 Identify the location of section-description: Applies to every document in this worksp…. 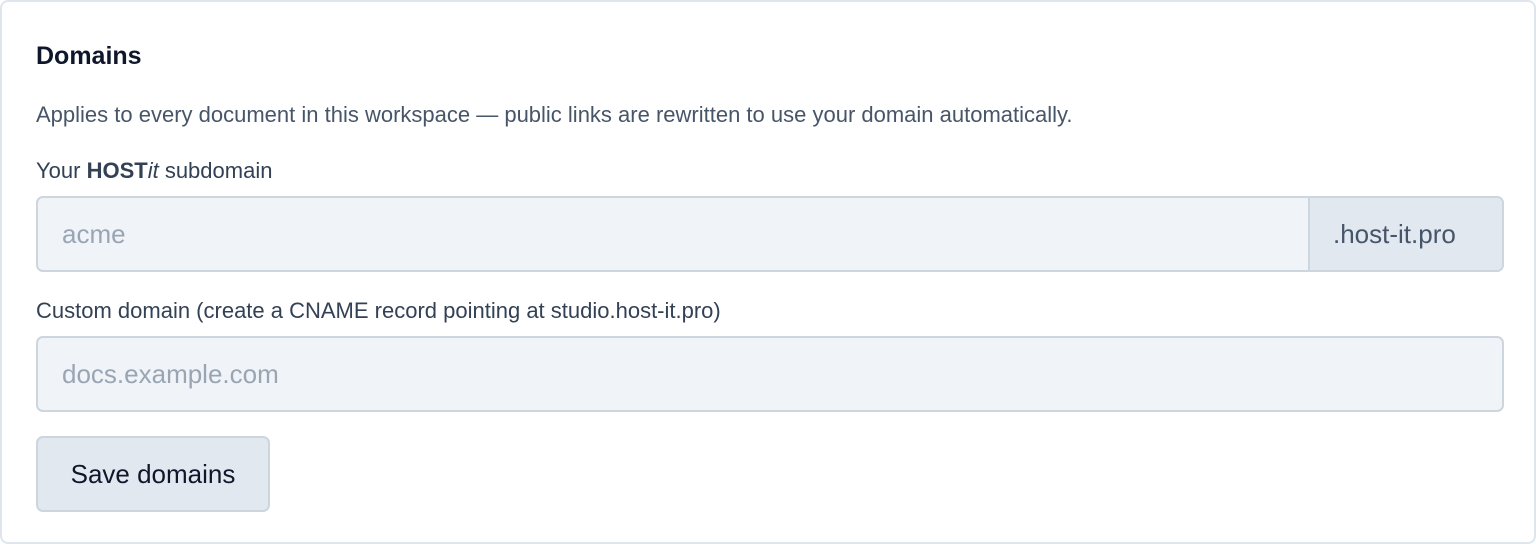
(554, 114).